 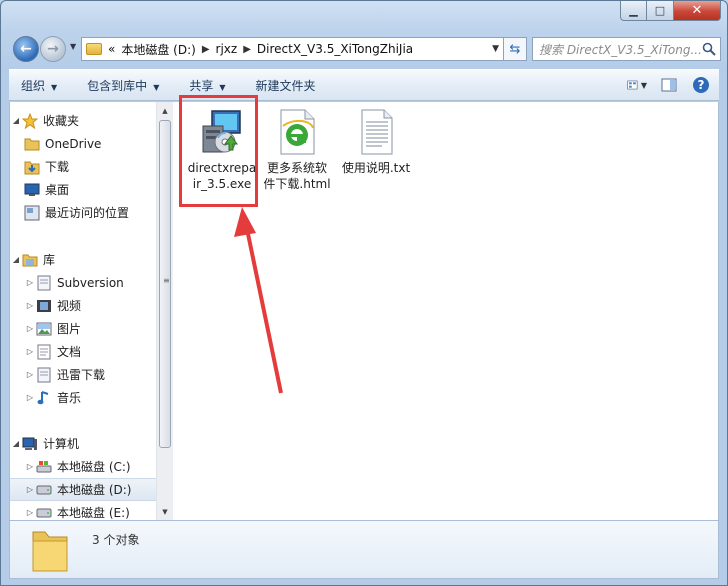 I want to click on annotation-arrow, so click(x=258, y=300).